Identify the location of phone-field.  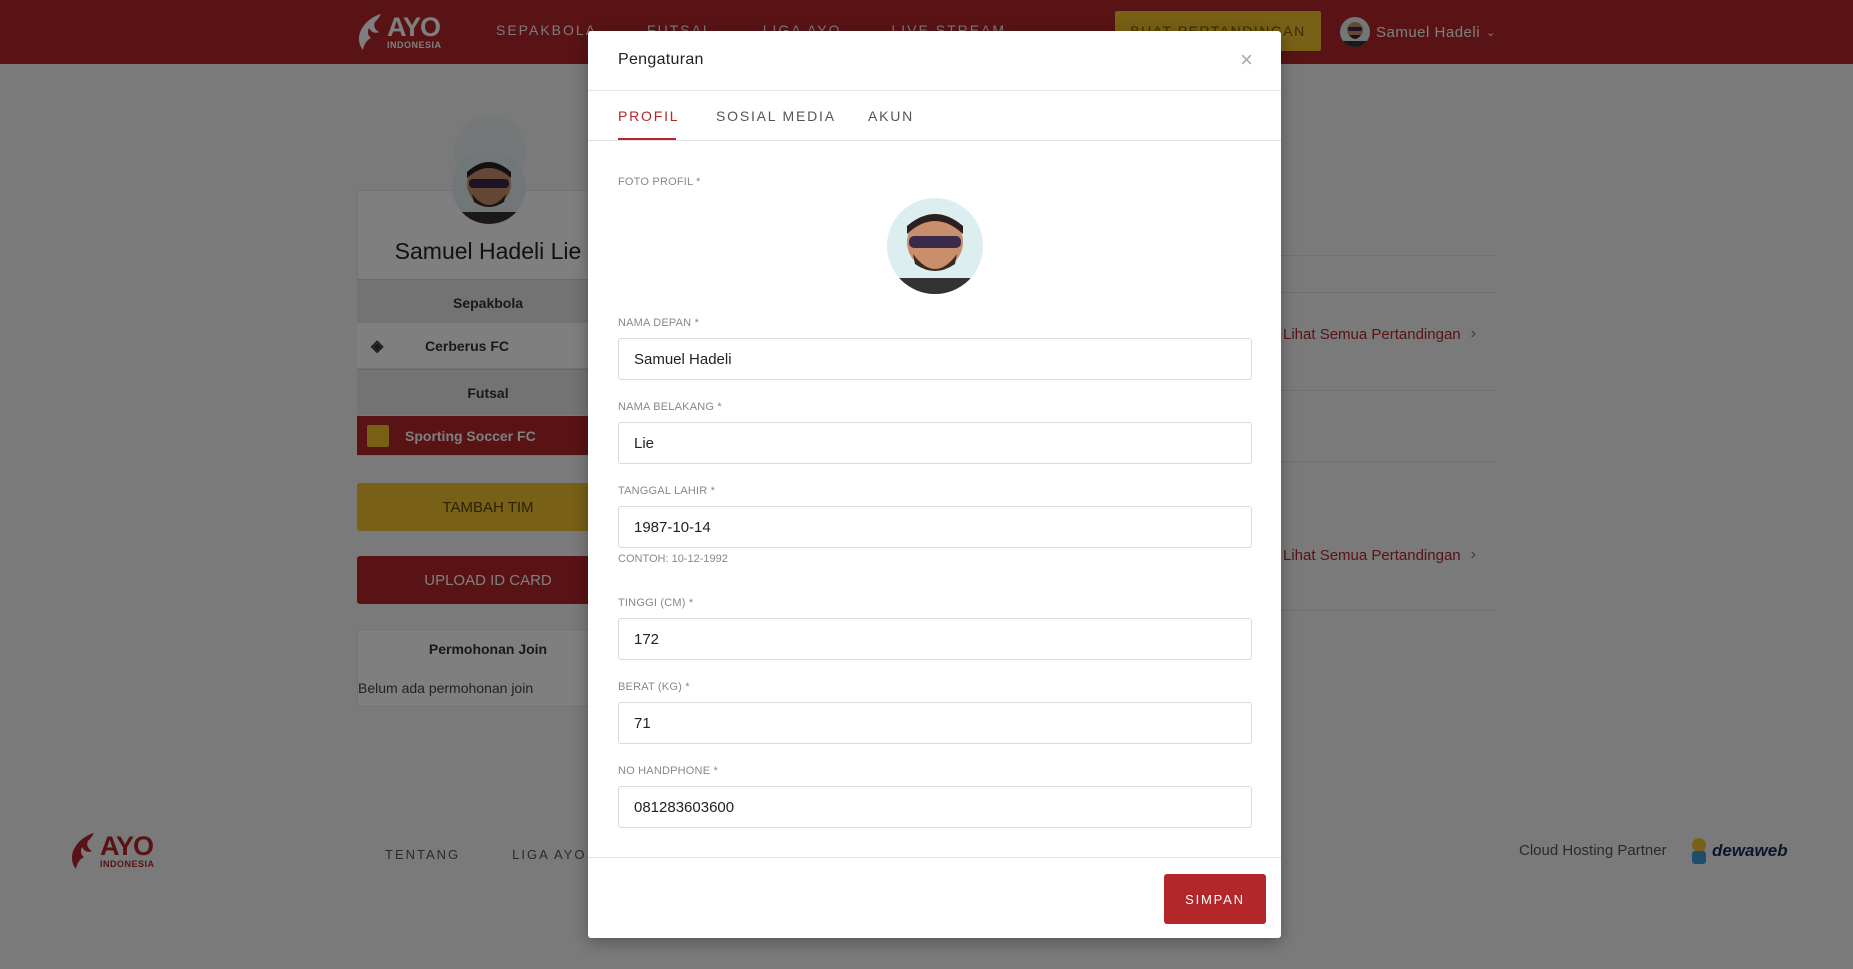
(935, 807).